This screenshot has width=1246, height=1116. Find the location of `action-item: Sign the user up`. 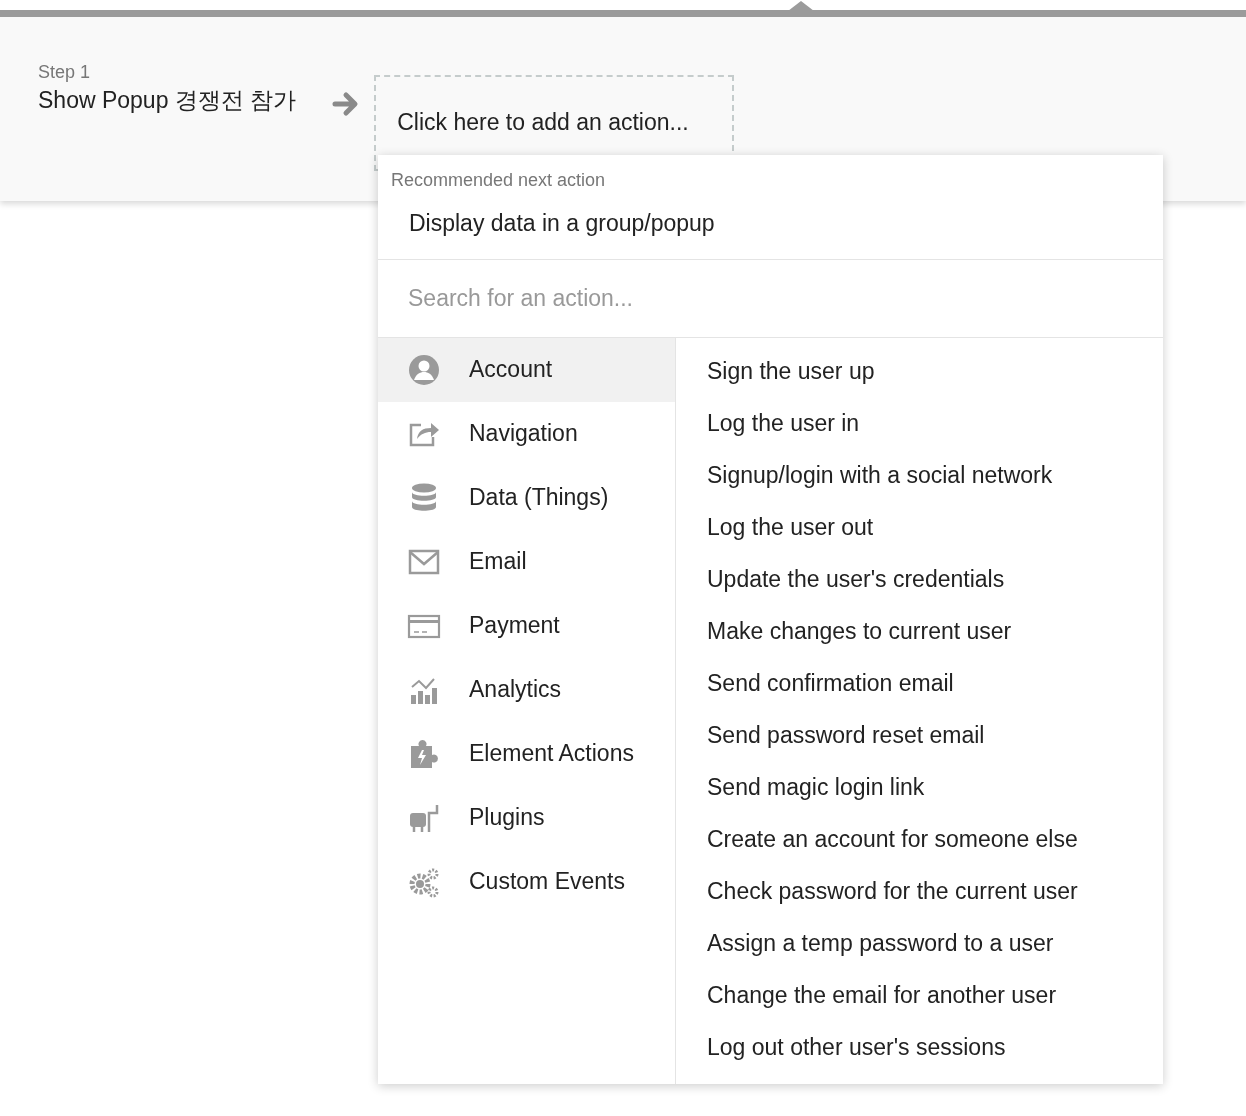

action-item: Sign the user up is located at coordinates (919, 371).